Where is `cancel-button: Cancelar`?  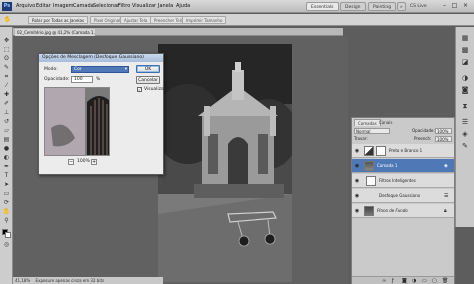 cancel-button: Cancelar is located at coordinates (148, 80).